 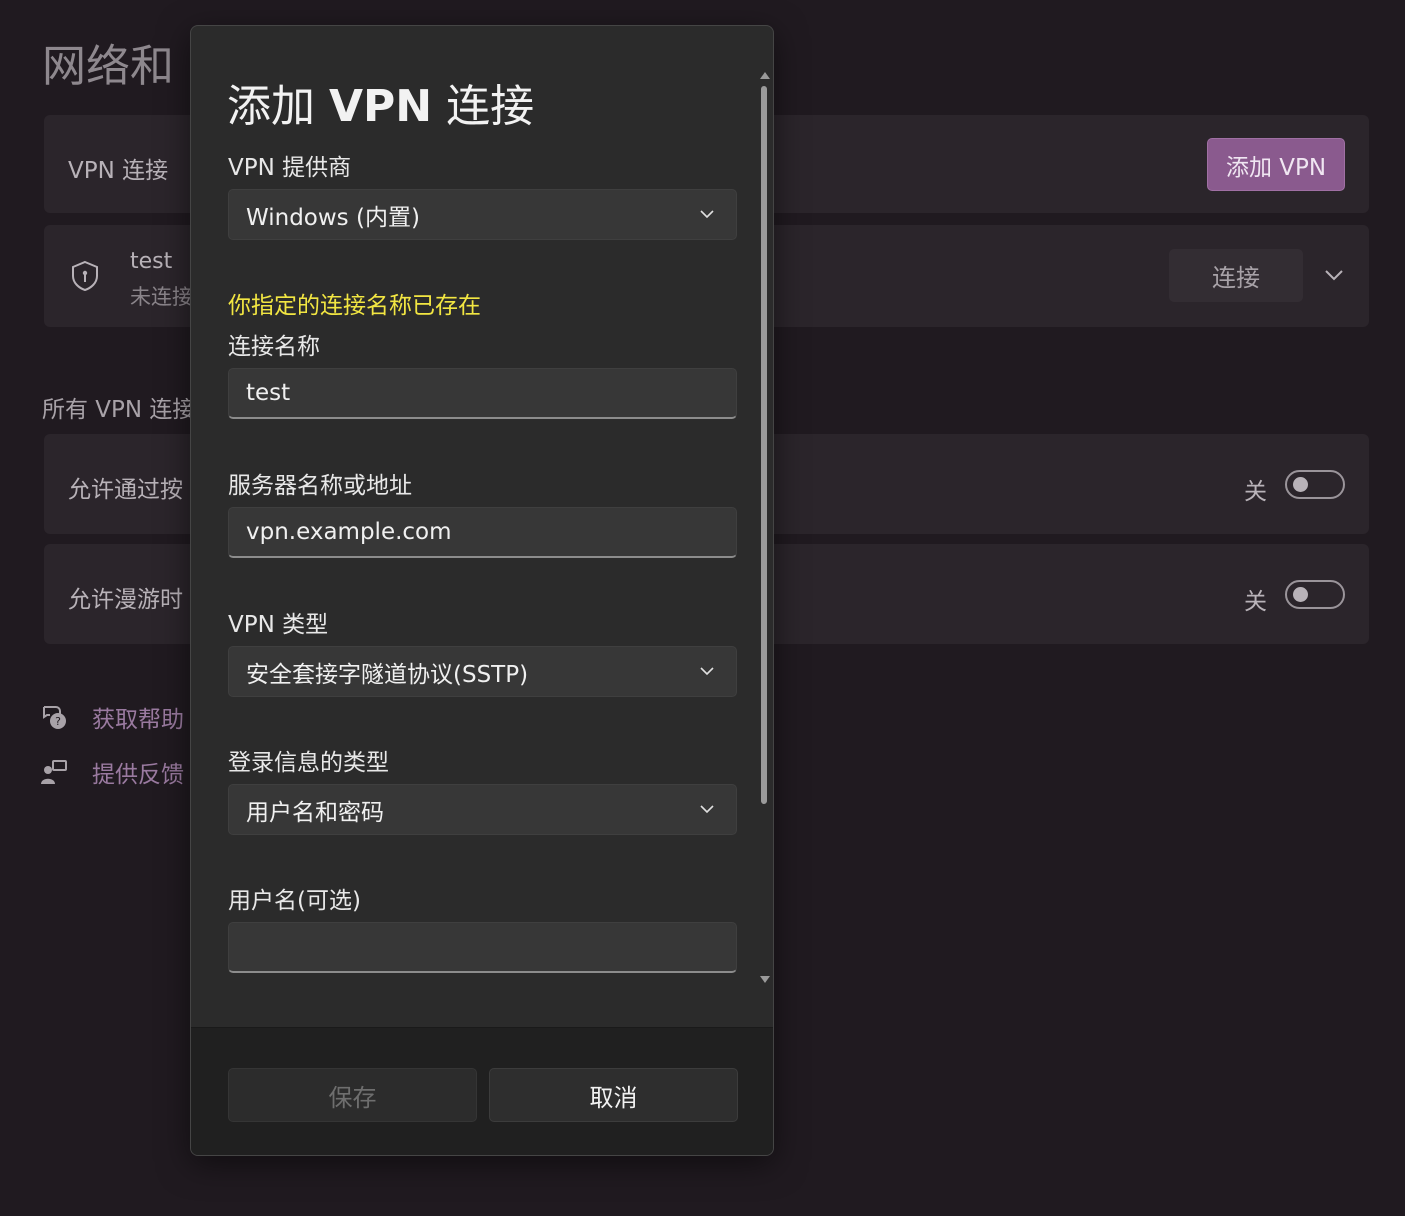 I want to click on provider-select: Windows (内置), so click(x=482, y=214).